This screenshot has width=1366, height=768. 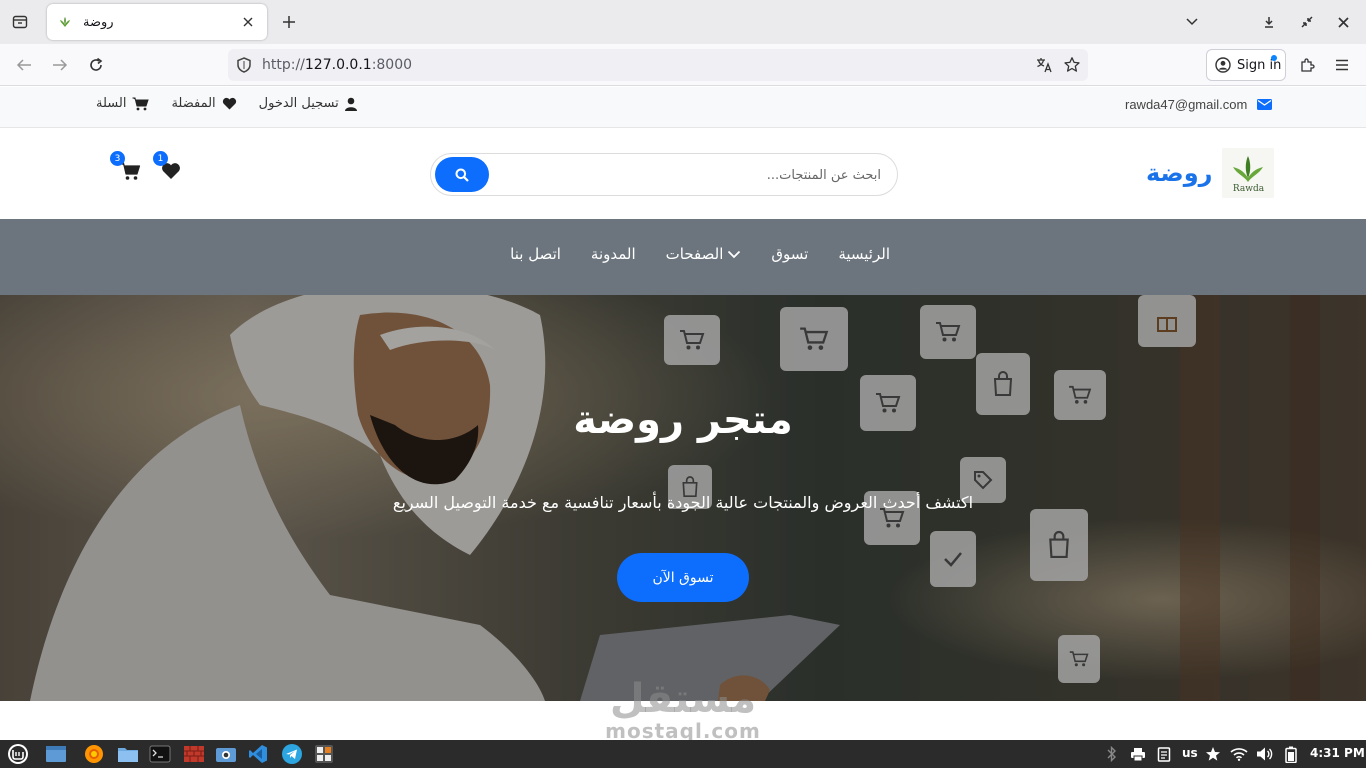 What do you see at coordinates (686, 175) in the screenshot?
I see `search-input` at bounding box center [686, 175].